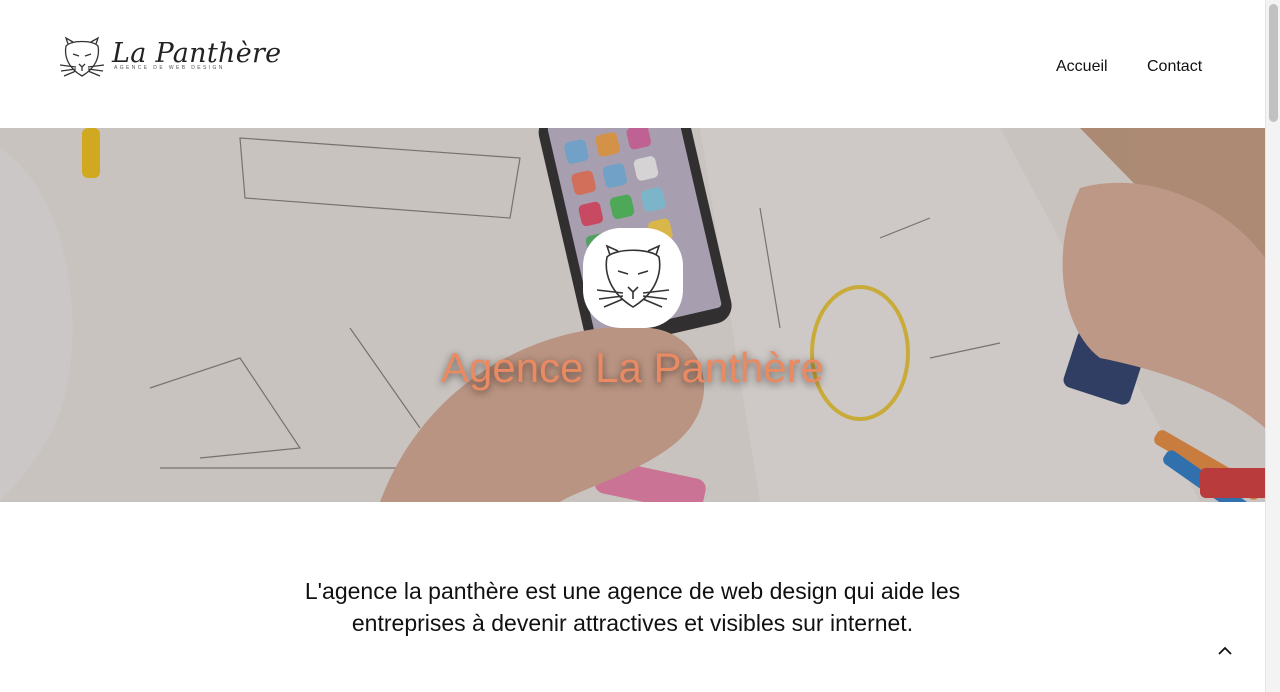  Describe the element at coordinates (632, 367) in the screenshot. I see `hero-title: Agence La Panthère` at that location.